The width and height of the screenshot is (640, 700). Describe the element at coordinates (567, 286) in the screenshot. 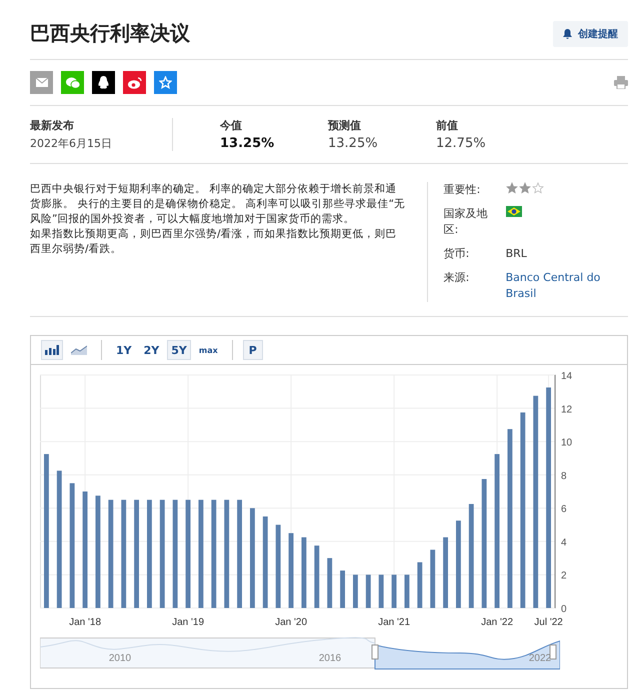

I see `source-link: Banco Central do Brasil` at that location.